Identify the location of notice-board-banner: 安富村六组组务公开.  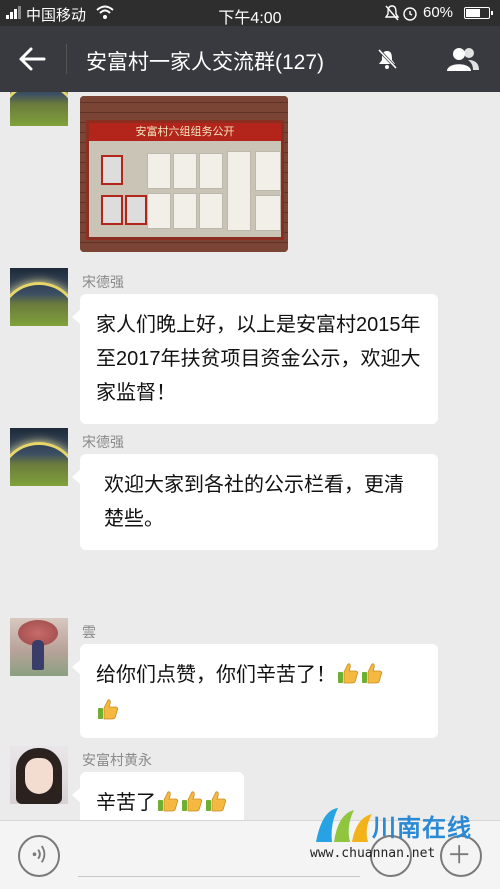
(185, 132).